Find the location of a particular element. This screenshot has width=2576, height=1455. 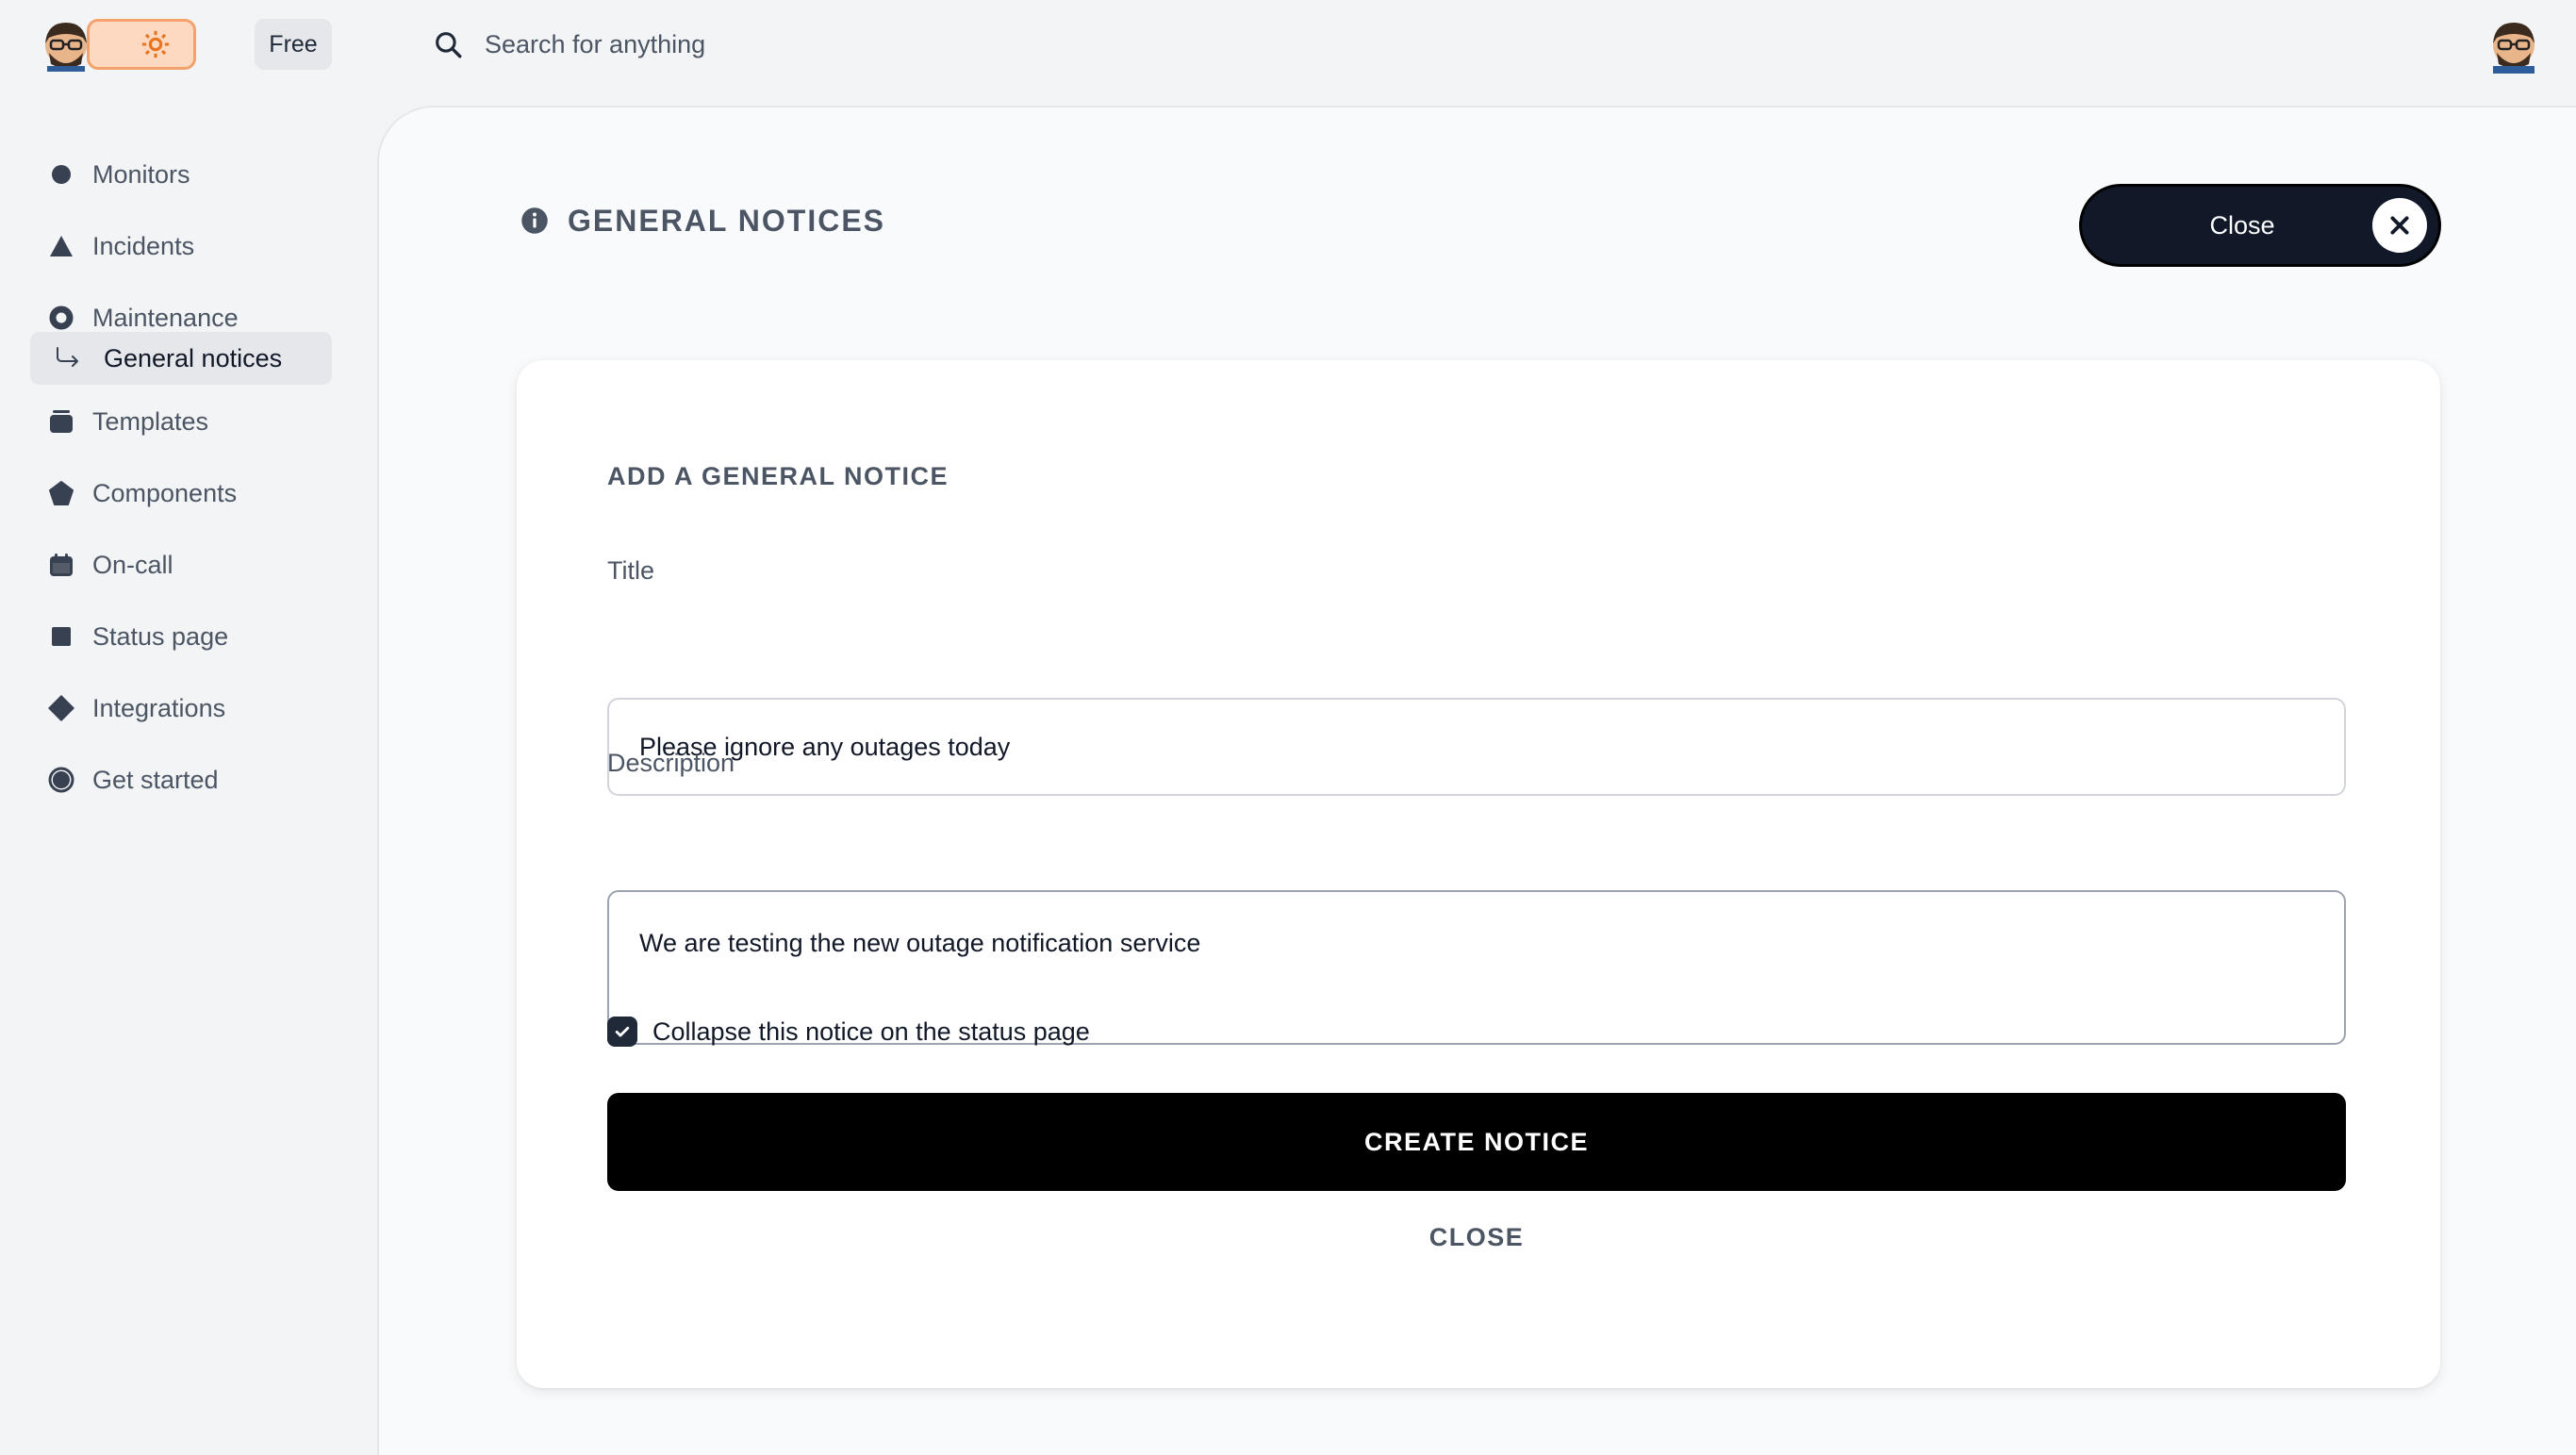

title-label: Title is located at coordinates (631, 570).